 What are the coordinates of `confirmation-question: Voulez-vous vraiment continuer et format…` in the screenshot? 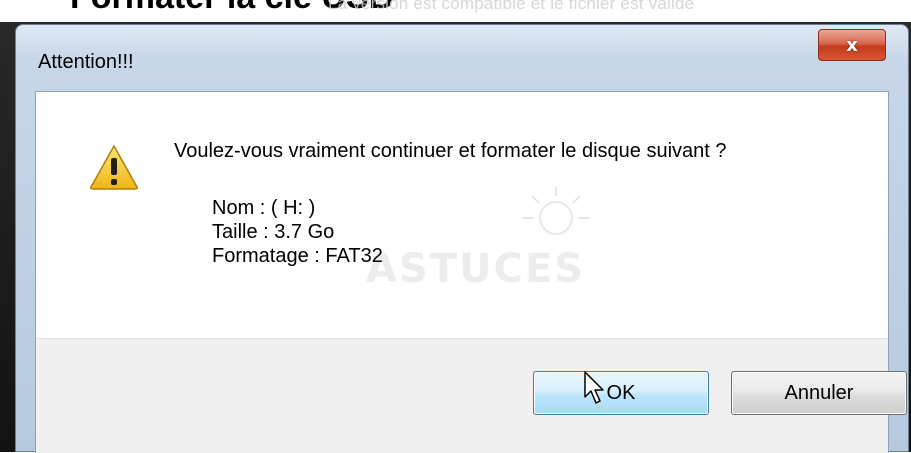 It's located at (450, 151).